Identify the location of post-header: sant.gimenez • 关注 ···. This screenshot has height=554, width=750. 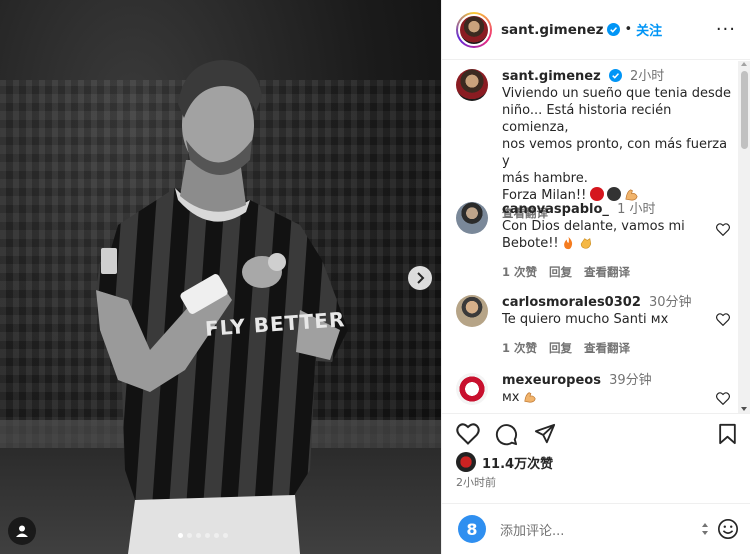
(596, 30).